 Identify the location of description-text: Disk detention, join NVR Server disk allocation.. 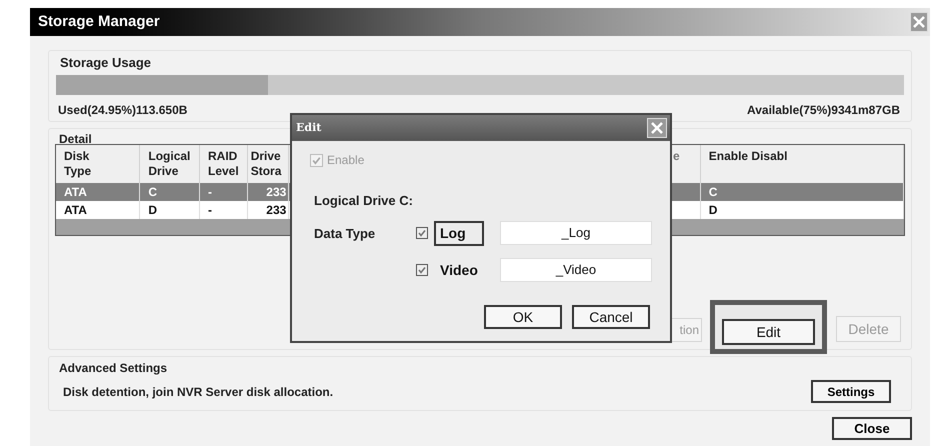
(198, 392).